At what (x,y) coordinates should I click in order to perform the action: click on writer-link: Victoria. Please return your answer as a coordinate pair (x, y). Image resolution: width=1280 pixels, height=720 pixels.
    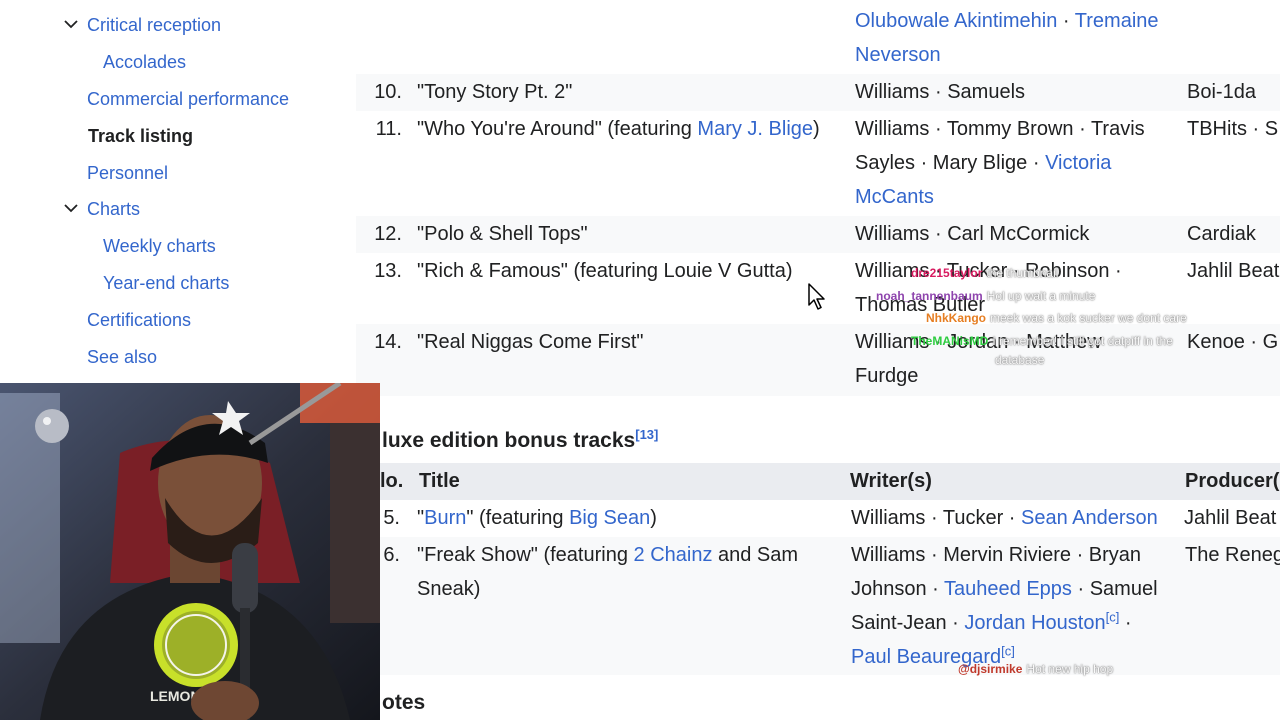
    Looking at the image, I should click on (1078, 163).